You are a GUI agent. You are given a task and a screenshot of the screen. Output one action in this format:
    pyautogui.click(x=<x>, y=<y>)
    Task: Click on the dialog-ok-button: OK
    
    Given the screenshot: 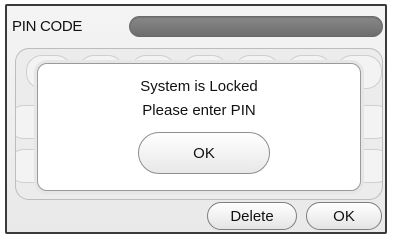 What is the action you would take?
    pyautogui.click(x=204, y=153)
    